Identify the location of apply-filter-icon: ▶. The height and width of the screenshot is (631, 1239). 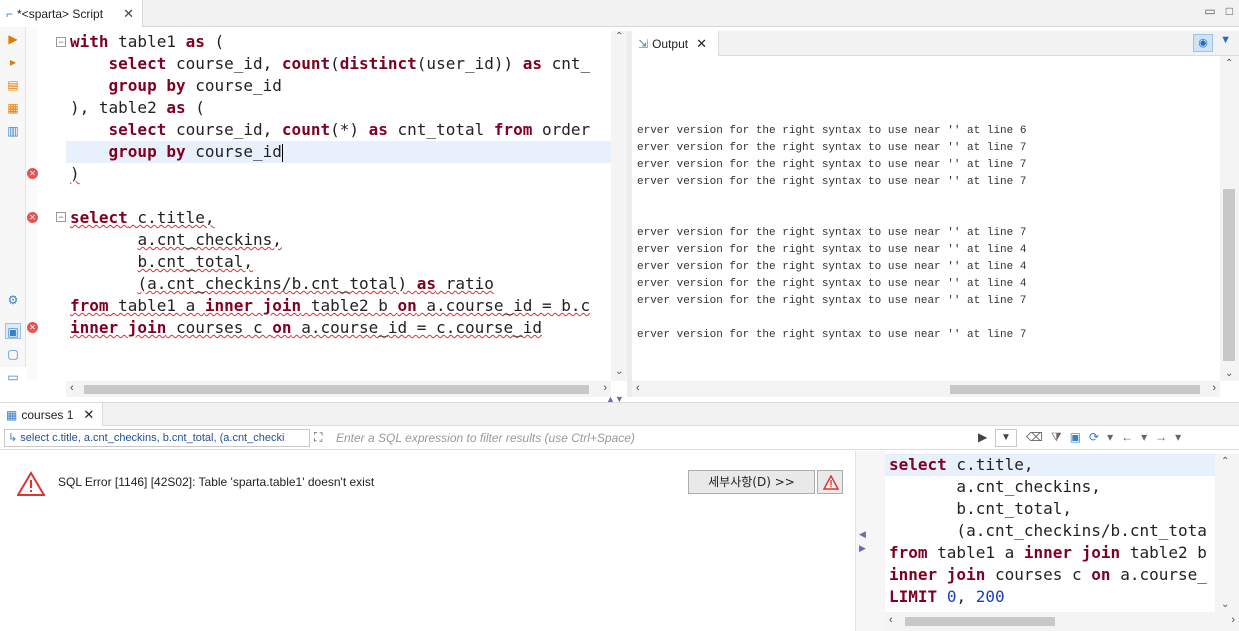
(982, 437).